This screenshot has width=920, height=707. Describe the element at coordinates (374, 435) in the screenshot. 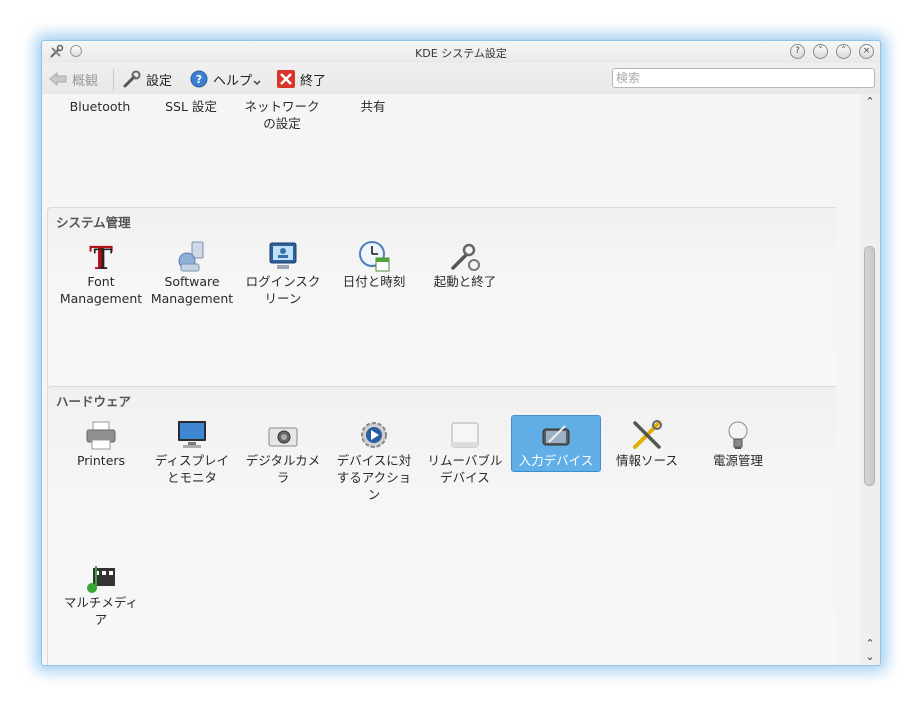

I see `device-actions-icon` at that location.